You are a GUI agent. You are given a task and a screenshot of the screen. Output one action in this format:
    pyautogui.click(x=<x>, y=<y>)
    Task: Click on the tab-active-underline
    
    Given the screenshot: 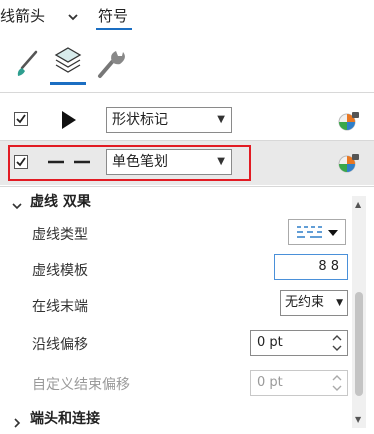 What is the action you would take?
    pyautogui.click(x=114, y=29)
    